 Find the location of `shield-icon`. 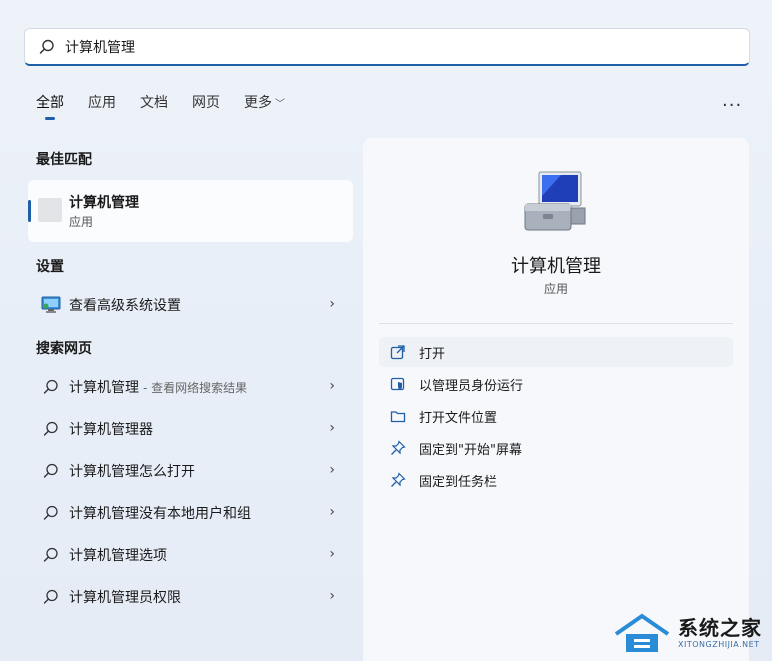

shield-icon is located at coordinates (398, 384).